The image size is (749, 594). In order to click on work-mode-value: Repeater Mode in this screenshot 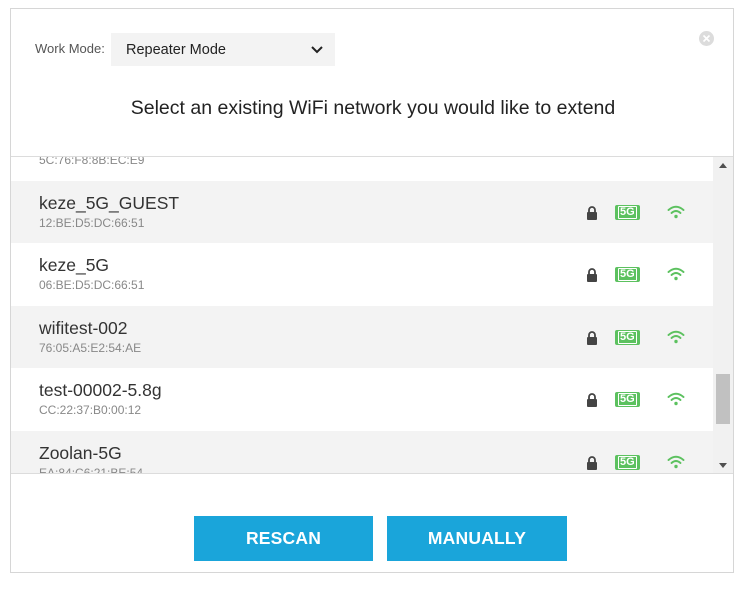, I will do `click(176, 49)`.